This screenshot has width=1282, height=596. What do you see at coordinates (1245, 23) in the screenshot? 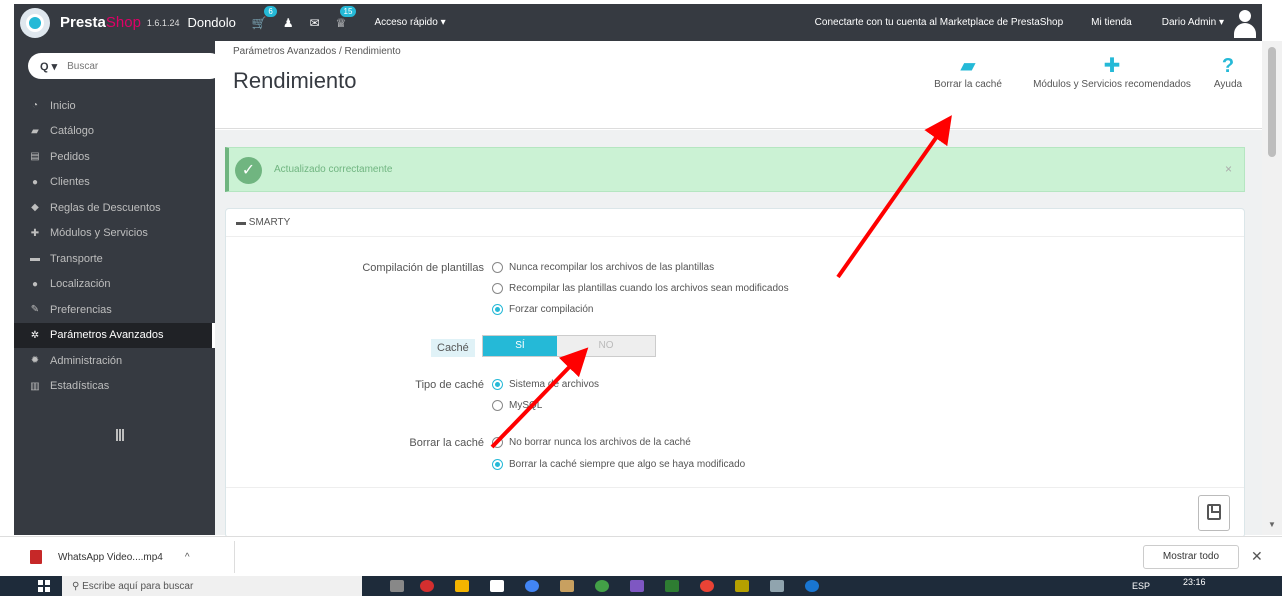
I see `avatar` at bounding box center [1245, 23].